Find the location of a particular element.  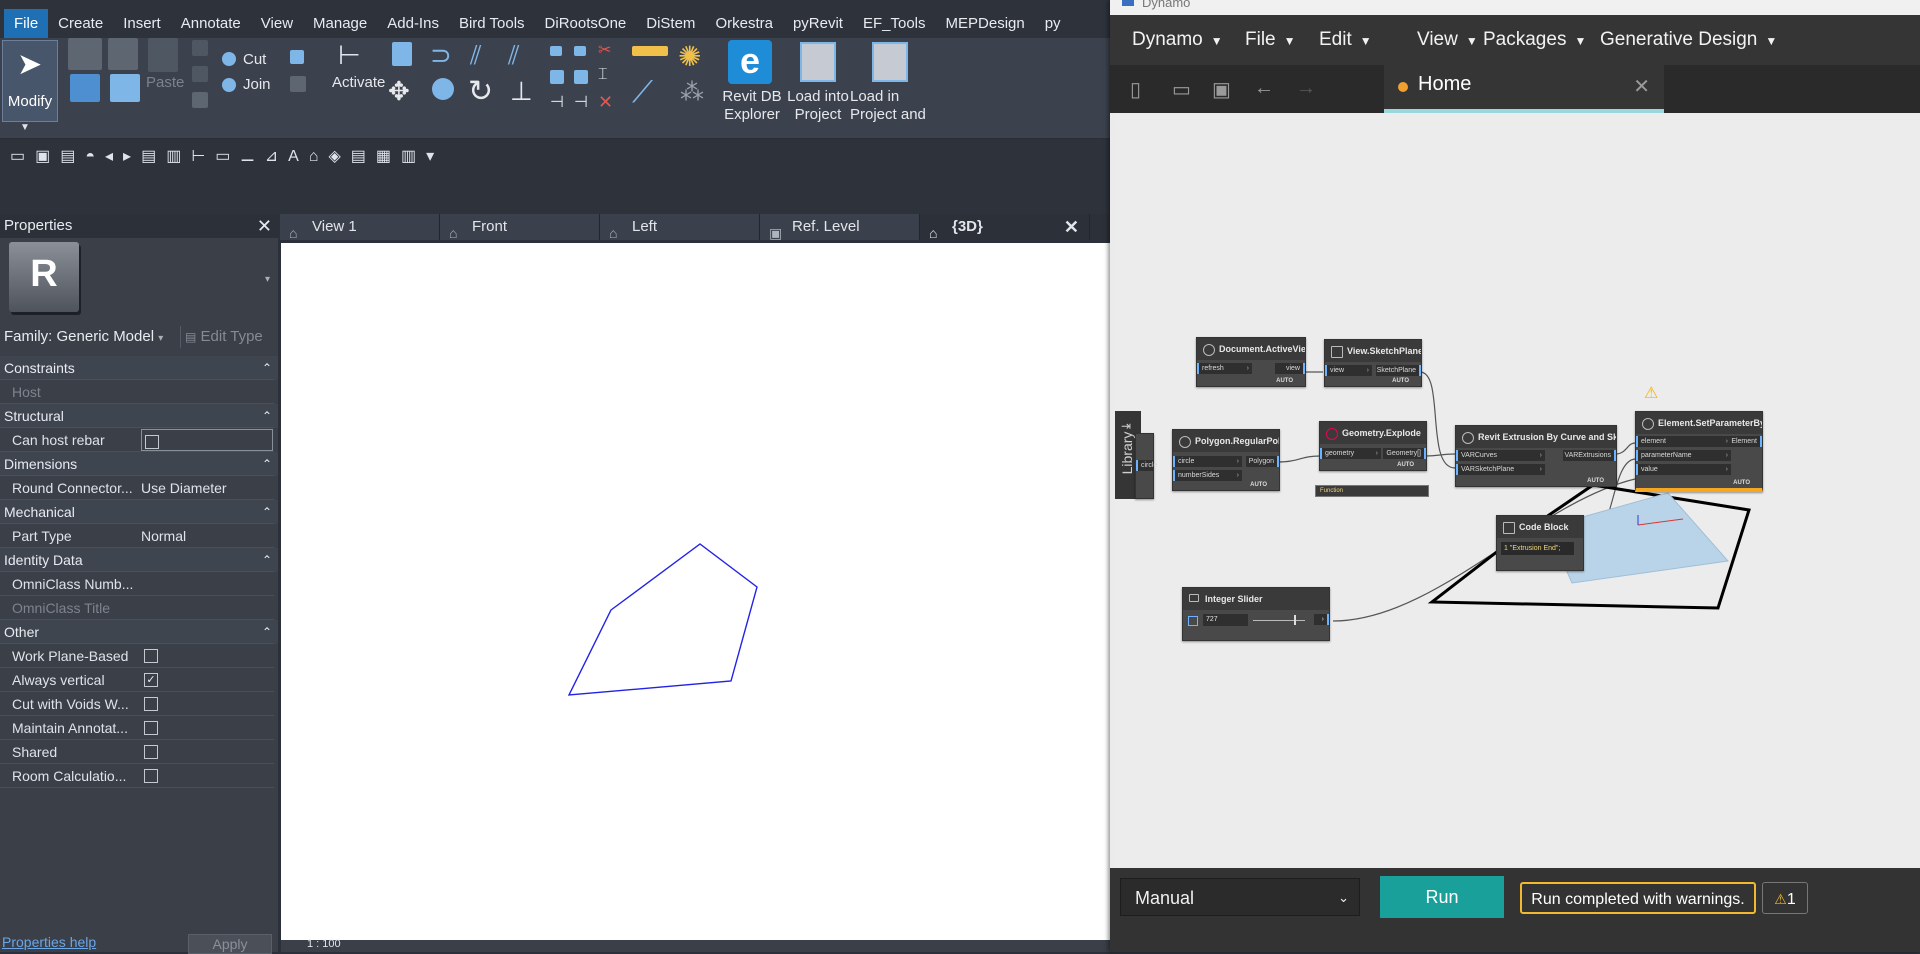

slider-expand-icon is located at coordinates (1193, 621).